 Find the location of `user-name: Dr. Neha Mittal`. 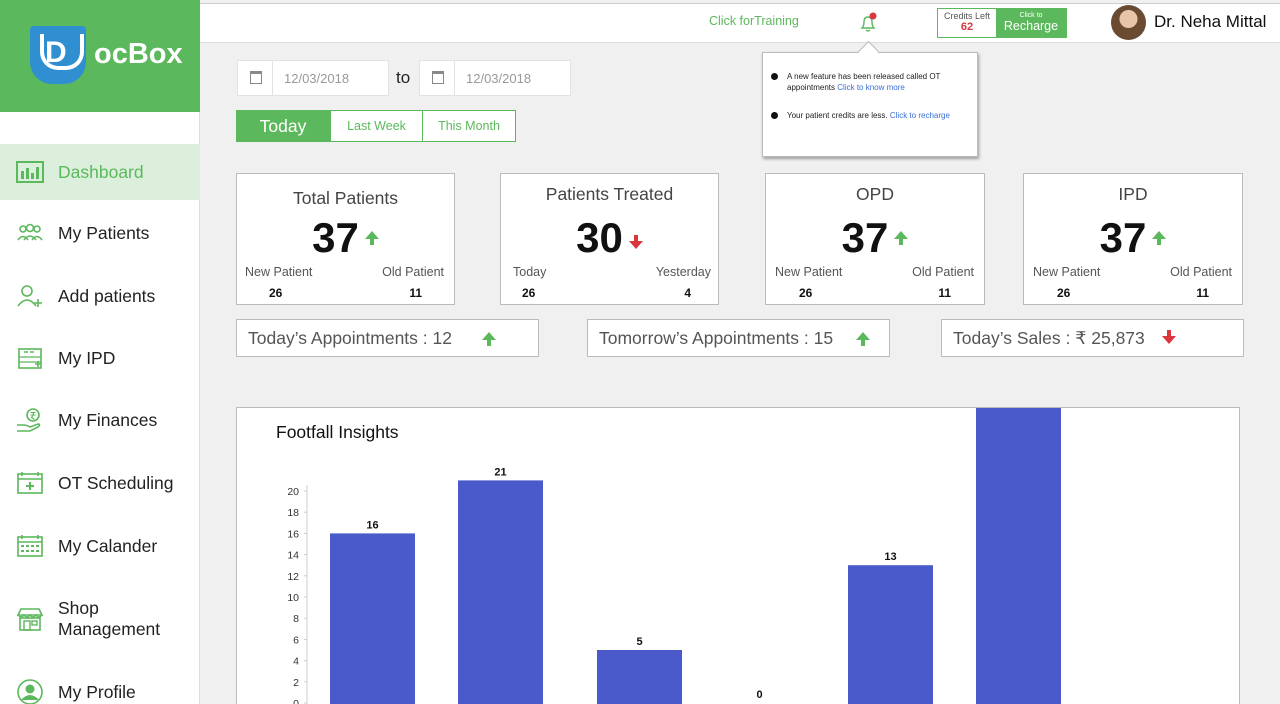

user-name: Dr. Neha Mittal is located at coordinates (1210, 22).